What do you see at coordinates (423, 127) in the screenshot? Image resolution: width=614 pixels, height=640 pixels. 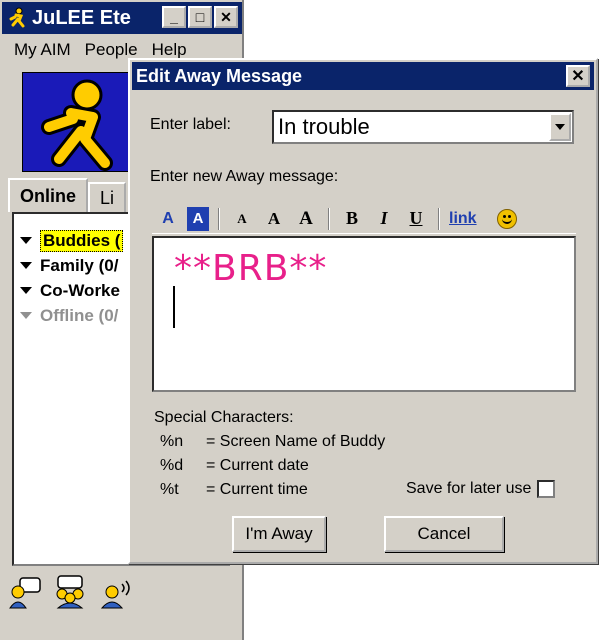 I see `label-select: In trouble` at bounding box center [423, 127].